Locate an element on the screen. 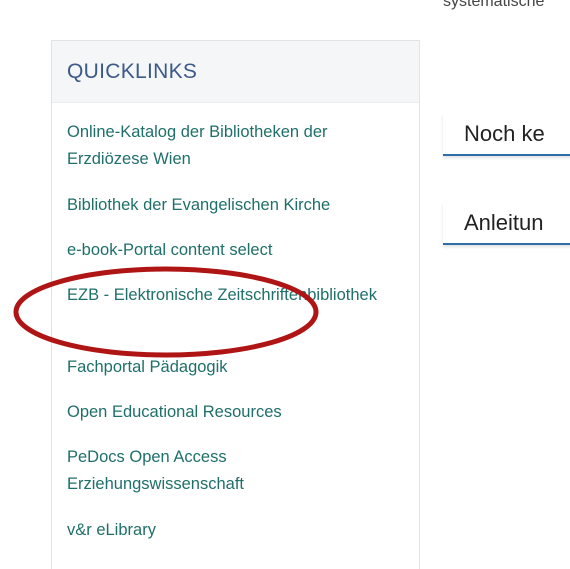 This screenshot has width=570, height=569. tab-noch-keine: Noch ke is located at coordinates (506, 135).